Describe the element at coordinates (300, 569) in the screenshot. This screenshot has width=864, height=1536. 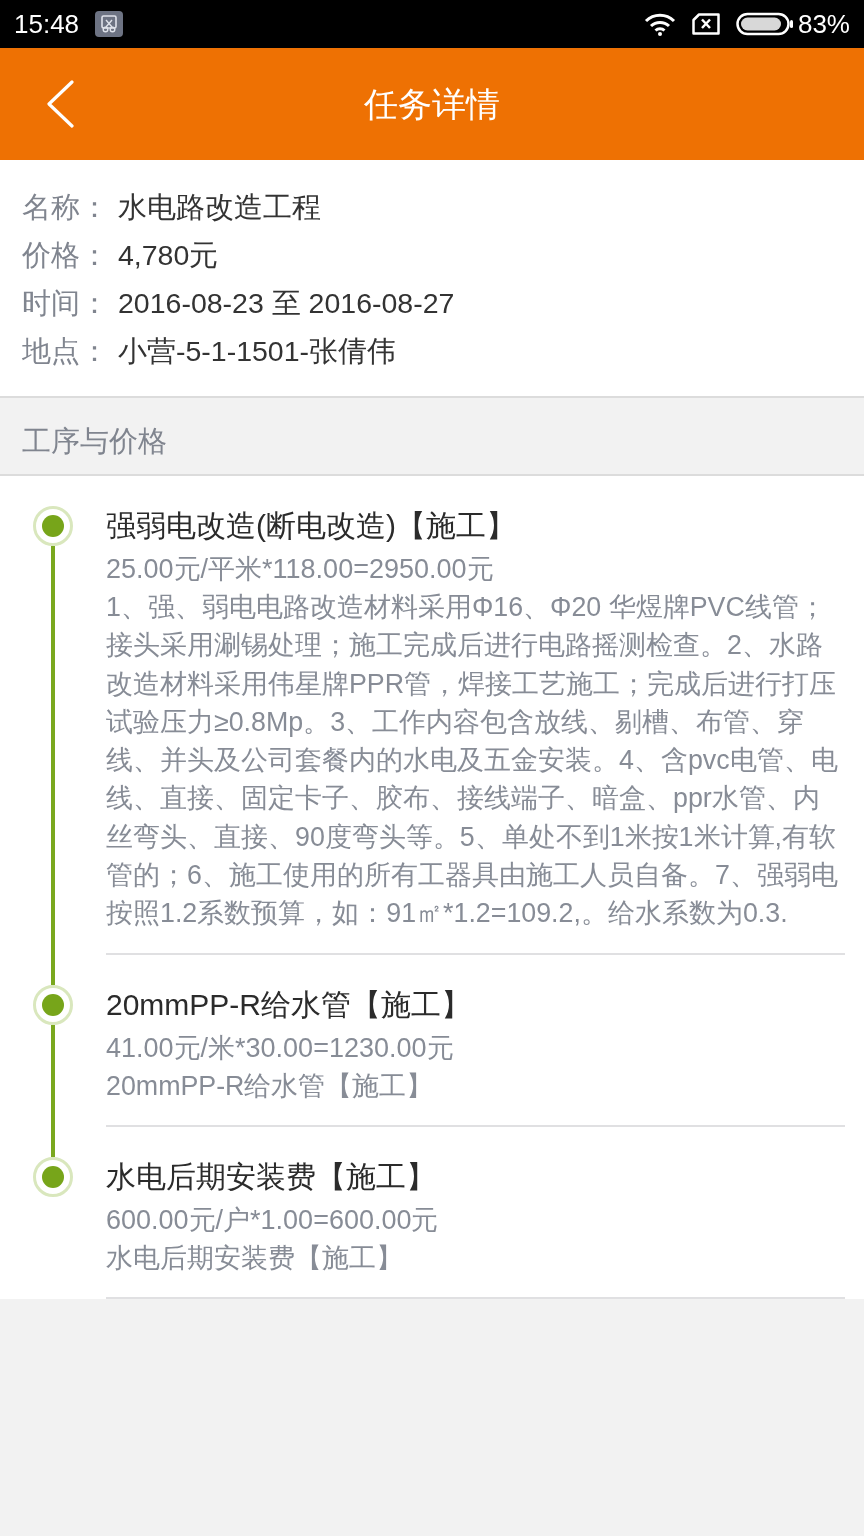
I see `step-price: 25.00元/平米*118.00=2950.00元` at that location.